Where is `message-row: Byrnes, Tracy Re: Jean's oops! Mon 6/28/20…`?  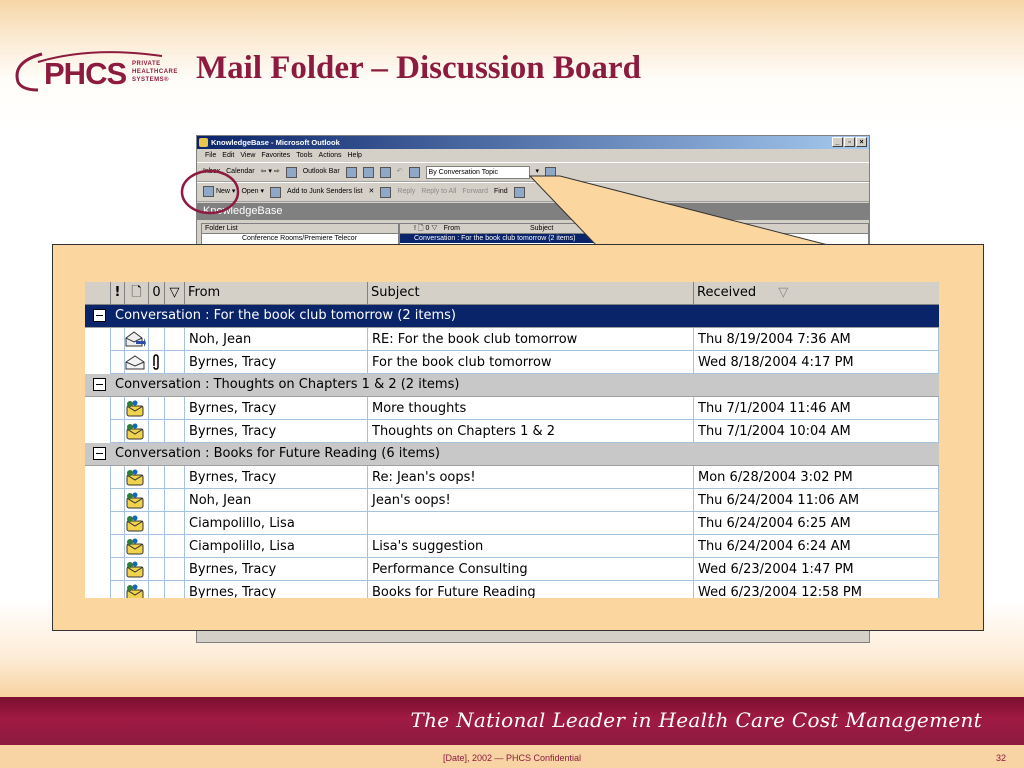
message-row: Byrnes, Tracy Re: Jean's oops! Mon 6/28/20… is located at coordinates (512, 477).